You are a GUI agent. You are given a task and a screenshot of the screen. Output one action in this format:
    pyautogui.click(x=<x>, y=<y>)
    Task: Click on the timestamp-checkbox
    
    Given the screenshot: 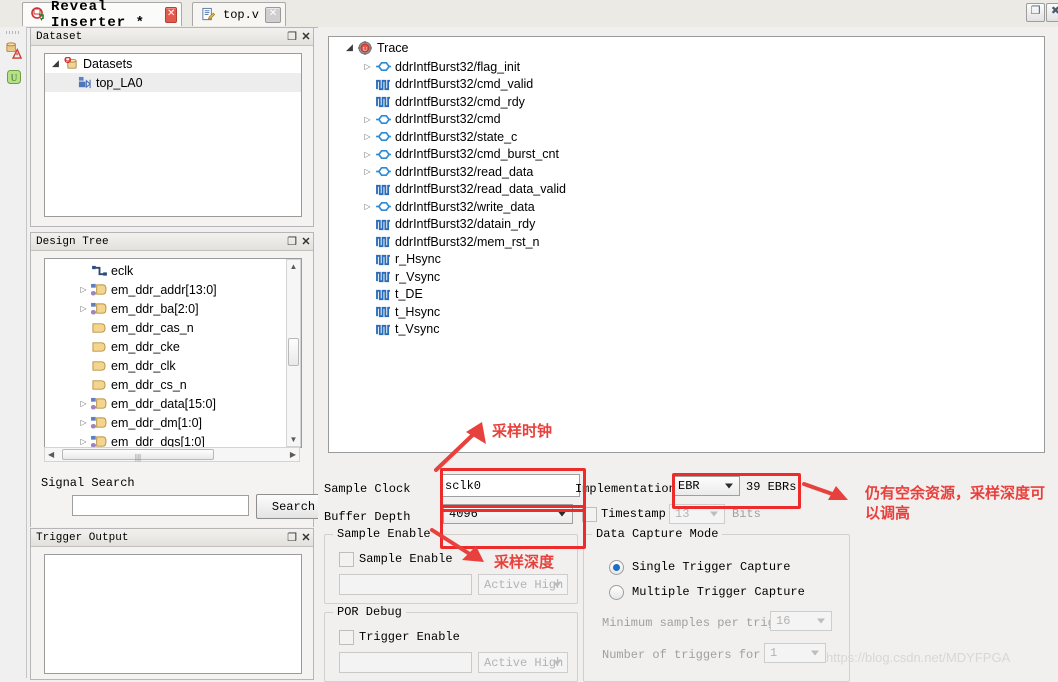 What is the action you would take?
    pyautogui.click(x=589, y=514)
    